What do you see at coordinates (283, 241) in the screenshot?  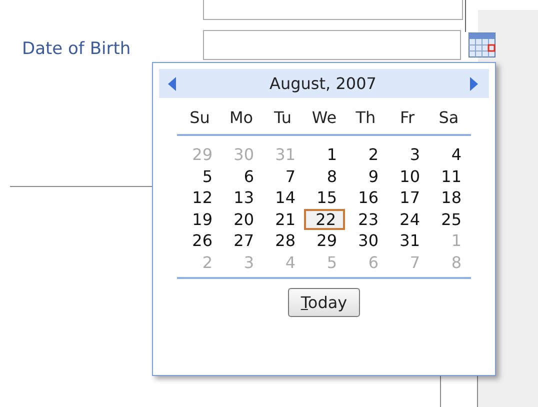 I see `day-cell: 28` at bounding box center [283, 241].